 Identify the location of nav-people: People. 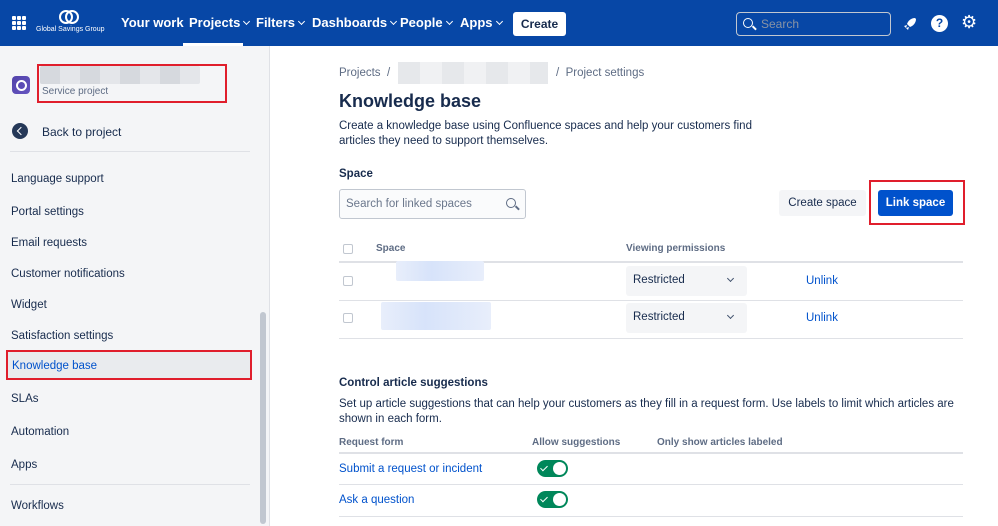
(426, 22).